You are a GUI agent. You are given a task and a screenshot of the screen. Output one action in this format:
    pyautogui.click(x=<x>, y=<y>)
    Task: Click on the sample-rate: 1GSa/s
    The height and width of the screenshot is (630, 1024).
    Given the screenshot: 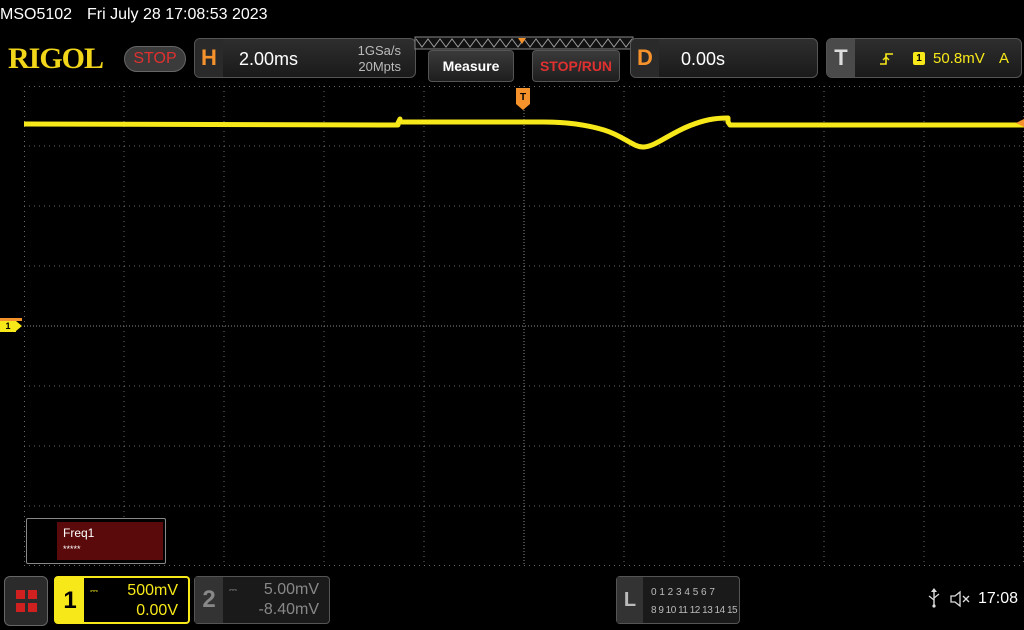 What is the action you would take?
    pyautogui.click(x=379, y=50)
    